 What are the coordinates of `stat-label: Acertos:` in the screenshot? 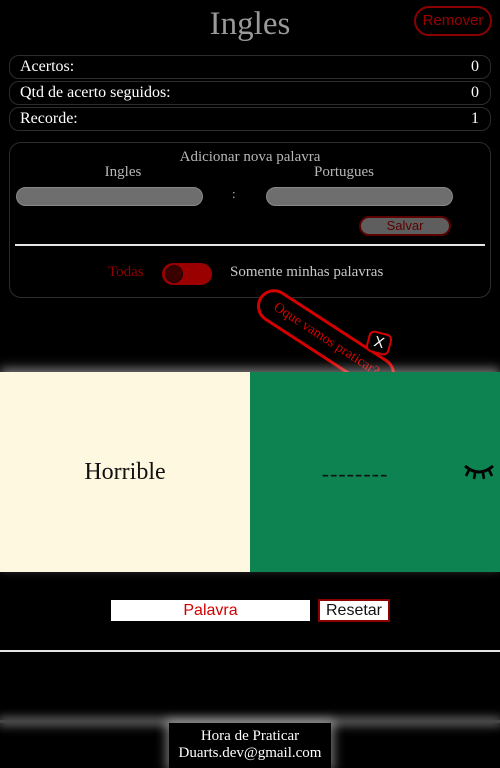 It's located at (47, 66).